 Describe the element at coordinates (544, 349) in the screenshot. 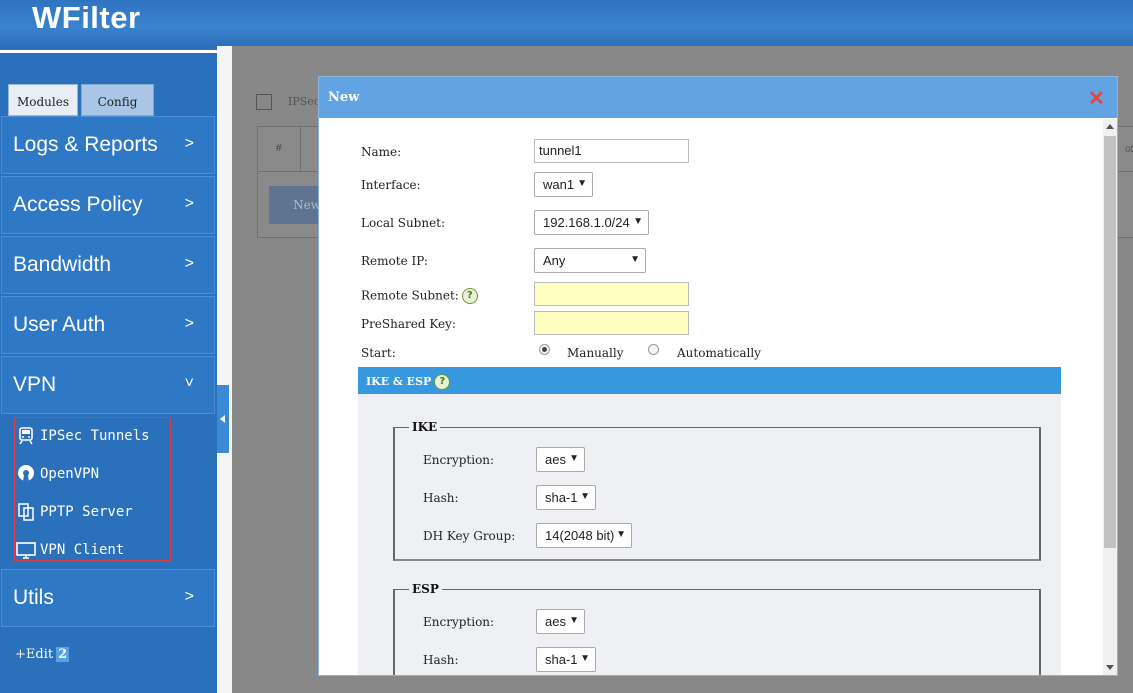

I see `start-manually-radio` at that location.